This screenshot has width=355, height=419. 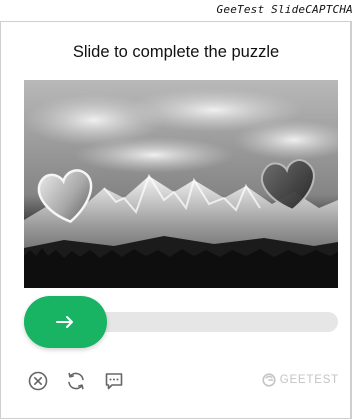 I want to click on cloud, so click(x=154, y=155).